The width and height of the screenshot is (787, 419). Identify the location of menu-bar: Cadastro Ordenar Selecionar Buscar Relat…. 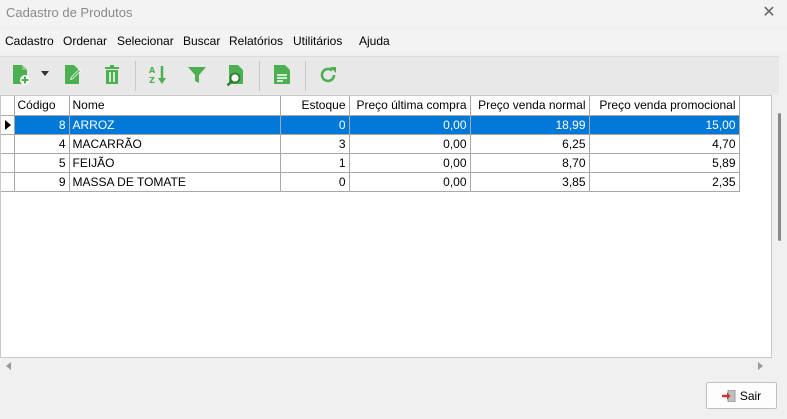
(393, 41).